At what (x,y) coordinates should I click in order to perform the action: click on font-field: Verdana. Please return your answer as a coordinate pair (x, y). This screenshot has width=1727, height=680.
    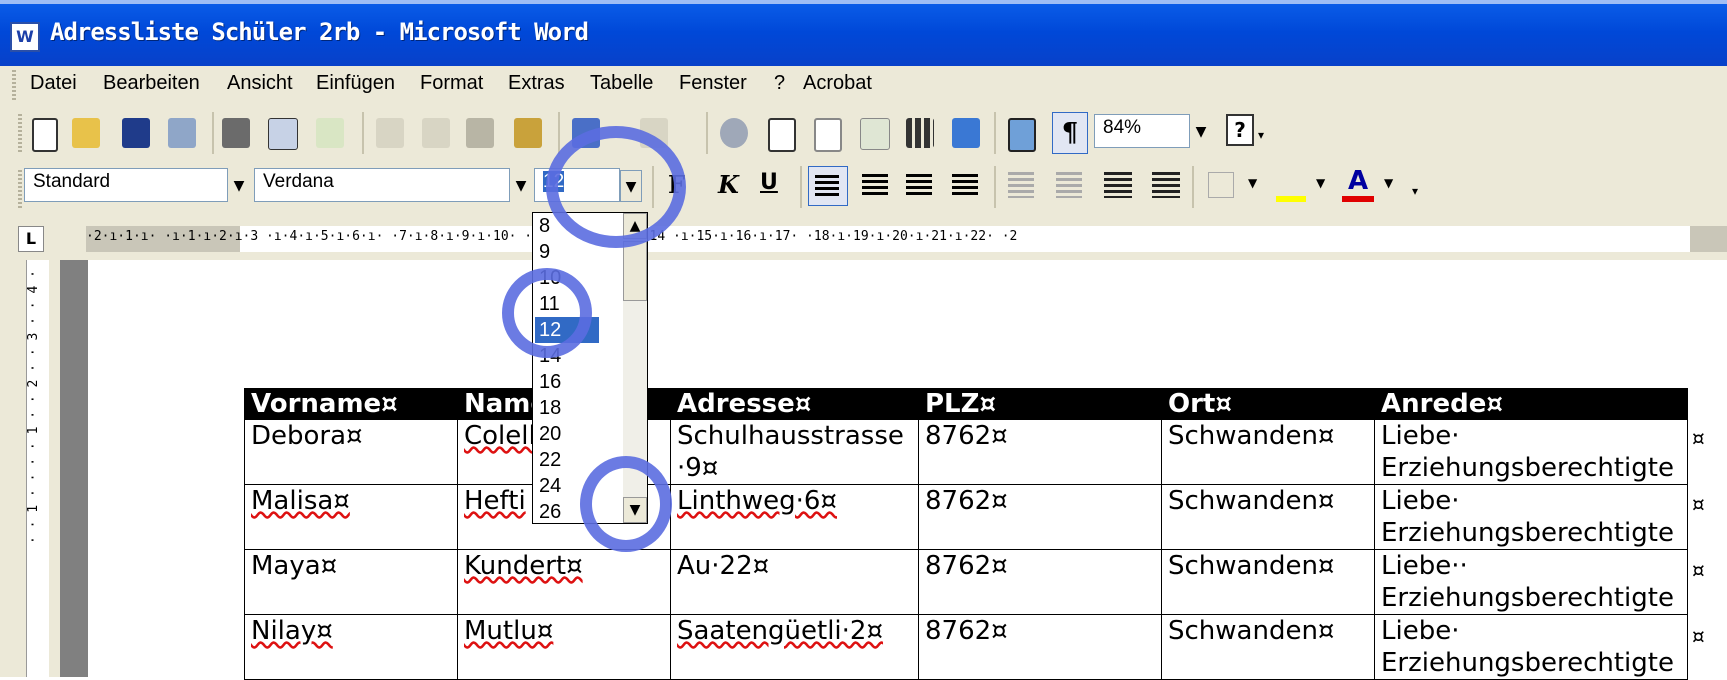
    Looking at the image, I should click on (382, 185).